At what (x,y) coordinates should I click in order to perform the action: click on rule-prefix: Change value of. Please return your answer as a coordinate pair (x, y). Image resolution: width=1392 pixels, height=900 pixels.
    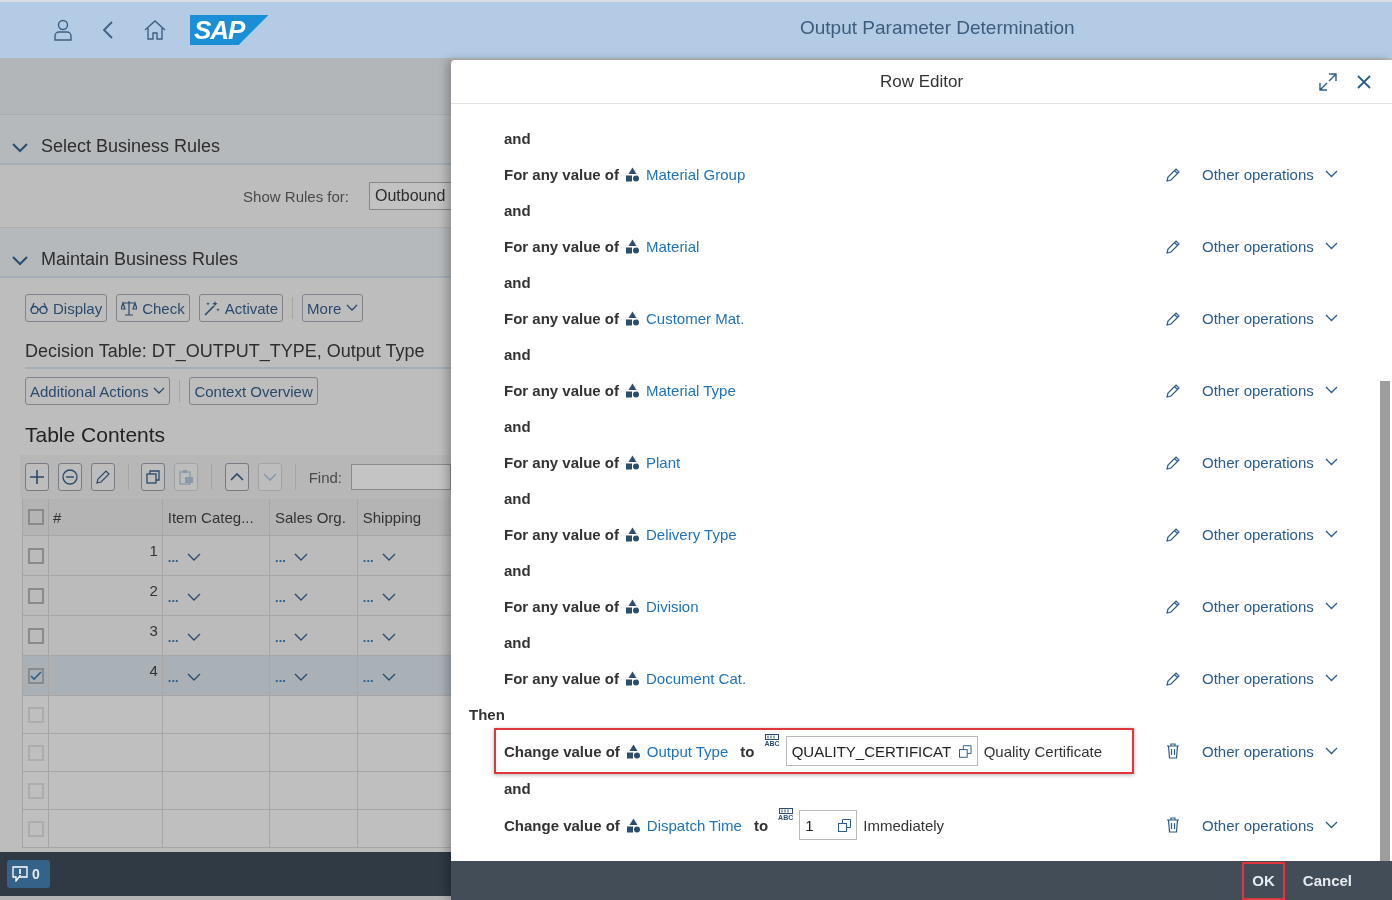
    Looking at the image, I should click on (562, 825).